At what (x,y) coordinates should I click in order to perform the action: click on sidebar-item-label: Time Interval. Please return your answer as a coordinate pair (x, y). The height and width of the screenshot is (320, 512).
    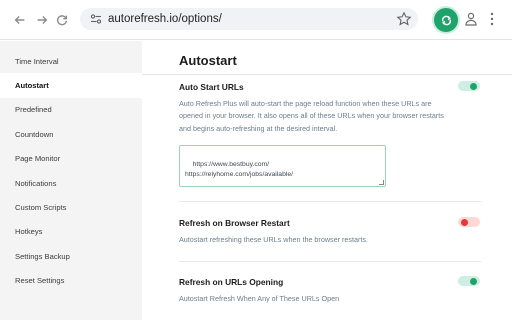
    Looking at the image, I should click on (37, 61).